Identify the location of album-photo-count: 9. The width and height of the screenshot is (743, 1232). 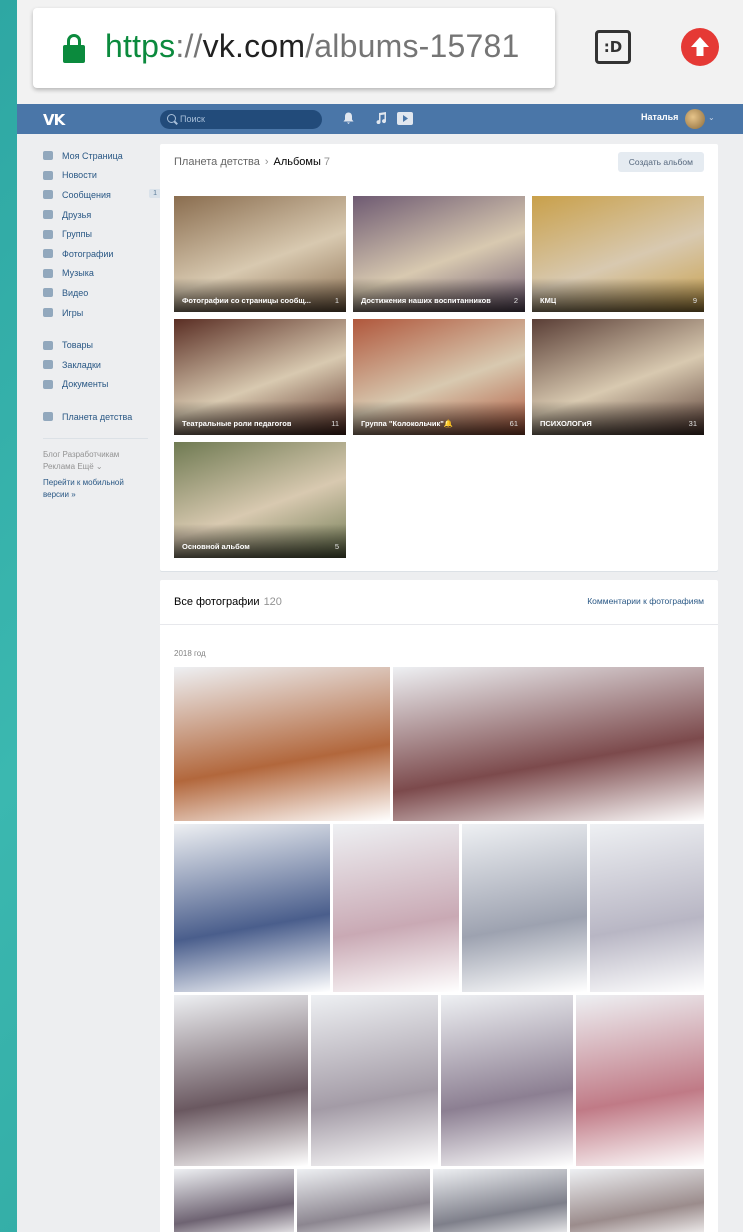
(694, 300).